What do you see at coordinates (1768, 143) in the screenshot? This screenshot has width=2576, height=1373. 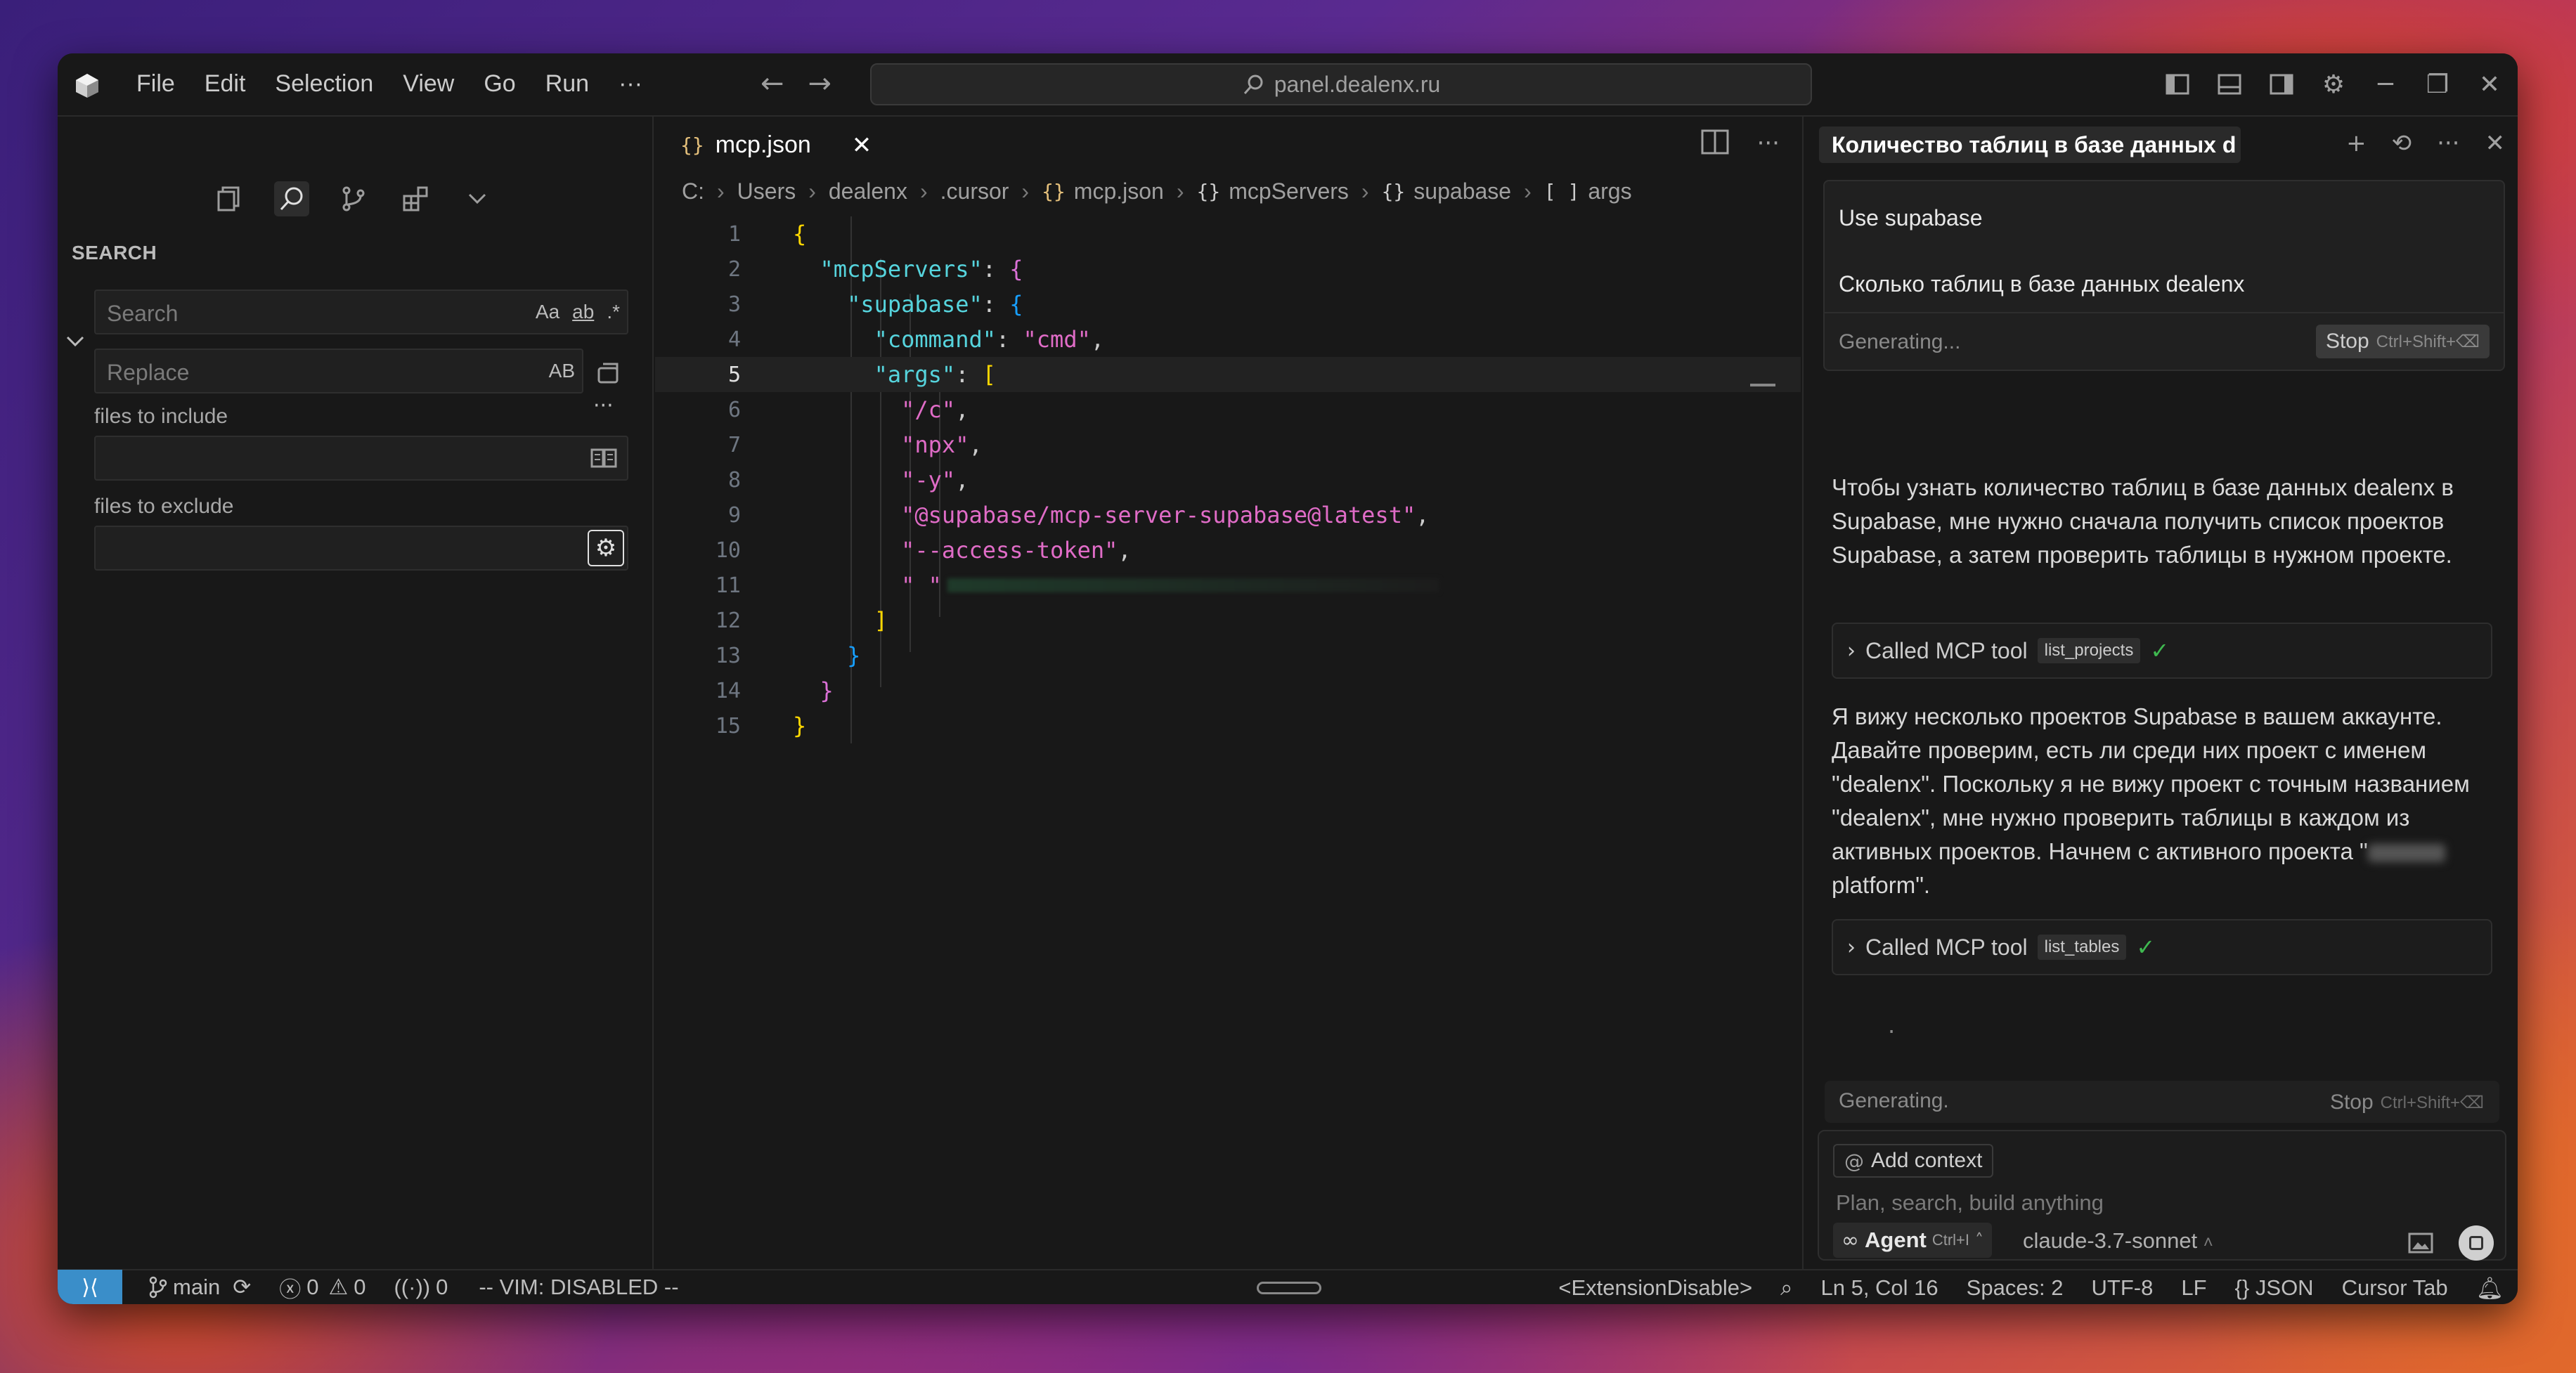 I see `more-actions-icon: ···` at bounding box center [1768, 143].